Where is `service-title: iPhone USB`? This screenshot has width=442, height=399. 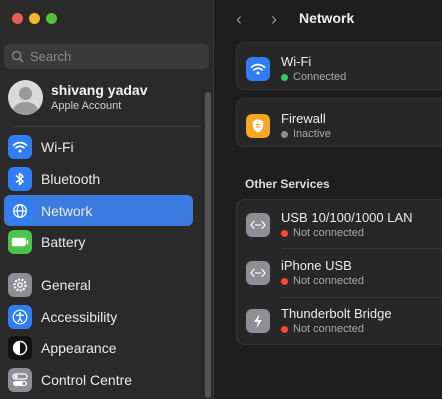
service-title: iPhone USB is located at coordinates (316, 265).